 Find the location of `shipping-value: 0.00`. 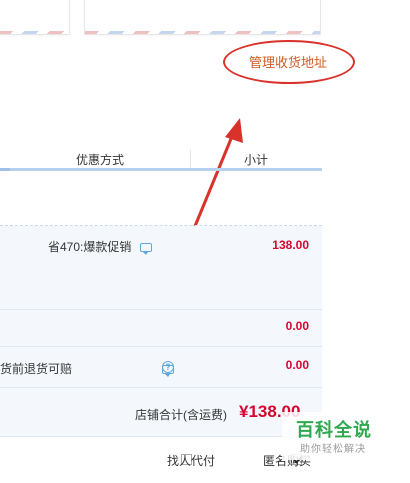

shipping-value: 0.00 is located at coordinates (297, 326).